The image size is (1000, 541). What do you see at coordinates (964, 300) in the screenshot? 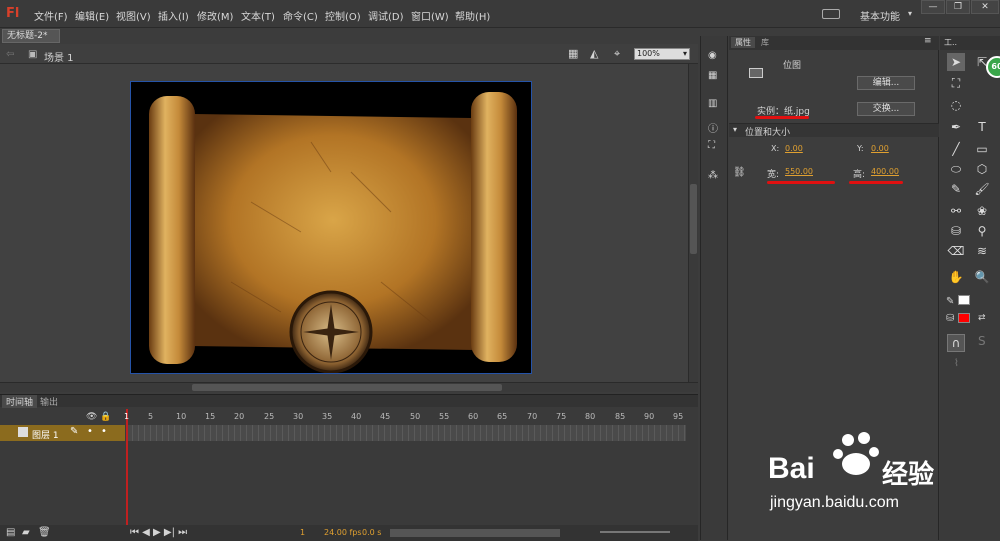
I see `stroke-color-swatch` at bounding box center [964, 300].